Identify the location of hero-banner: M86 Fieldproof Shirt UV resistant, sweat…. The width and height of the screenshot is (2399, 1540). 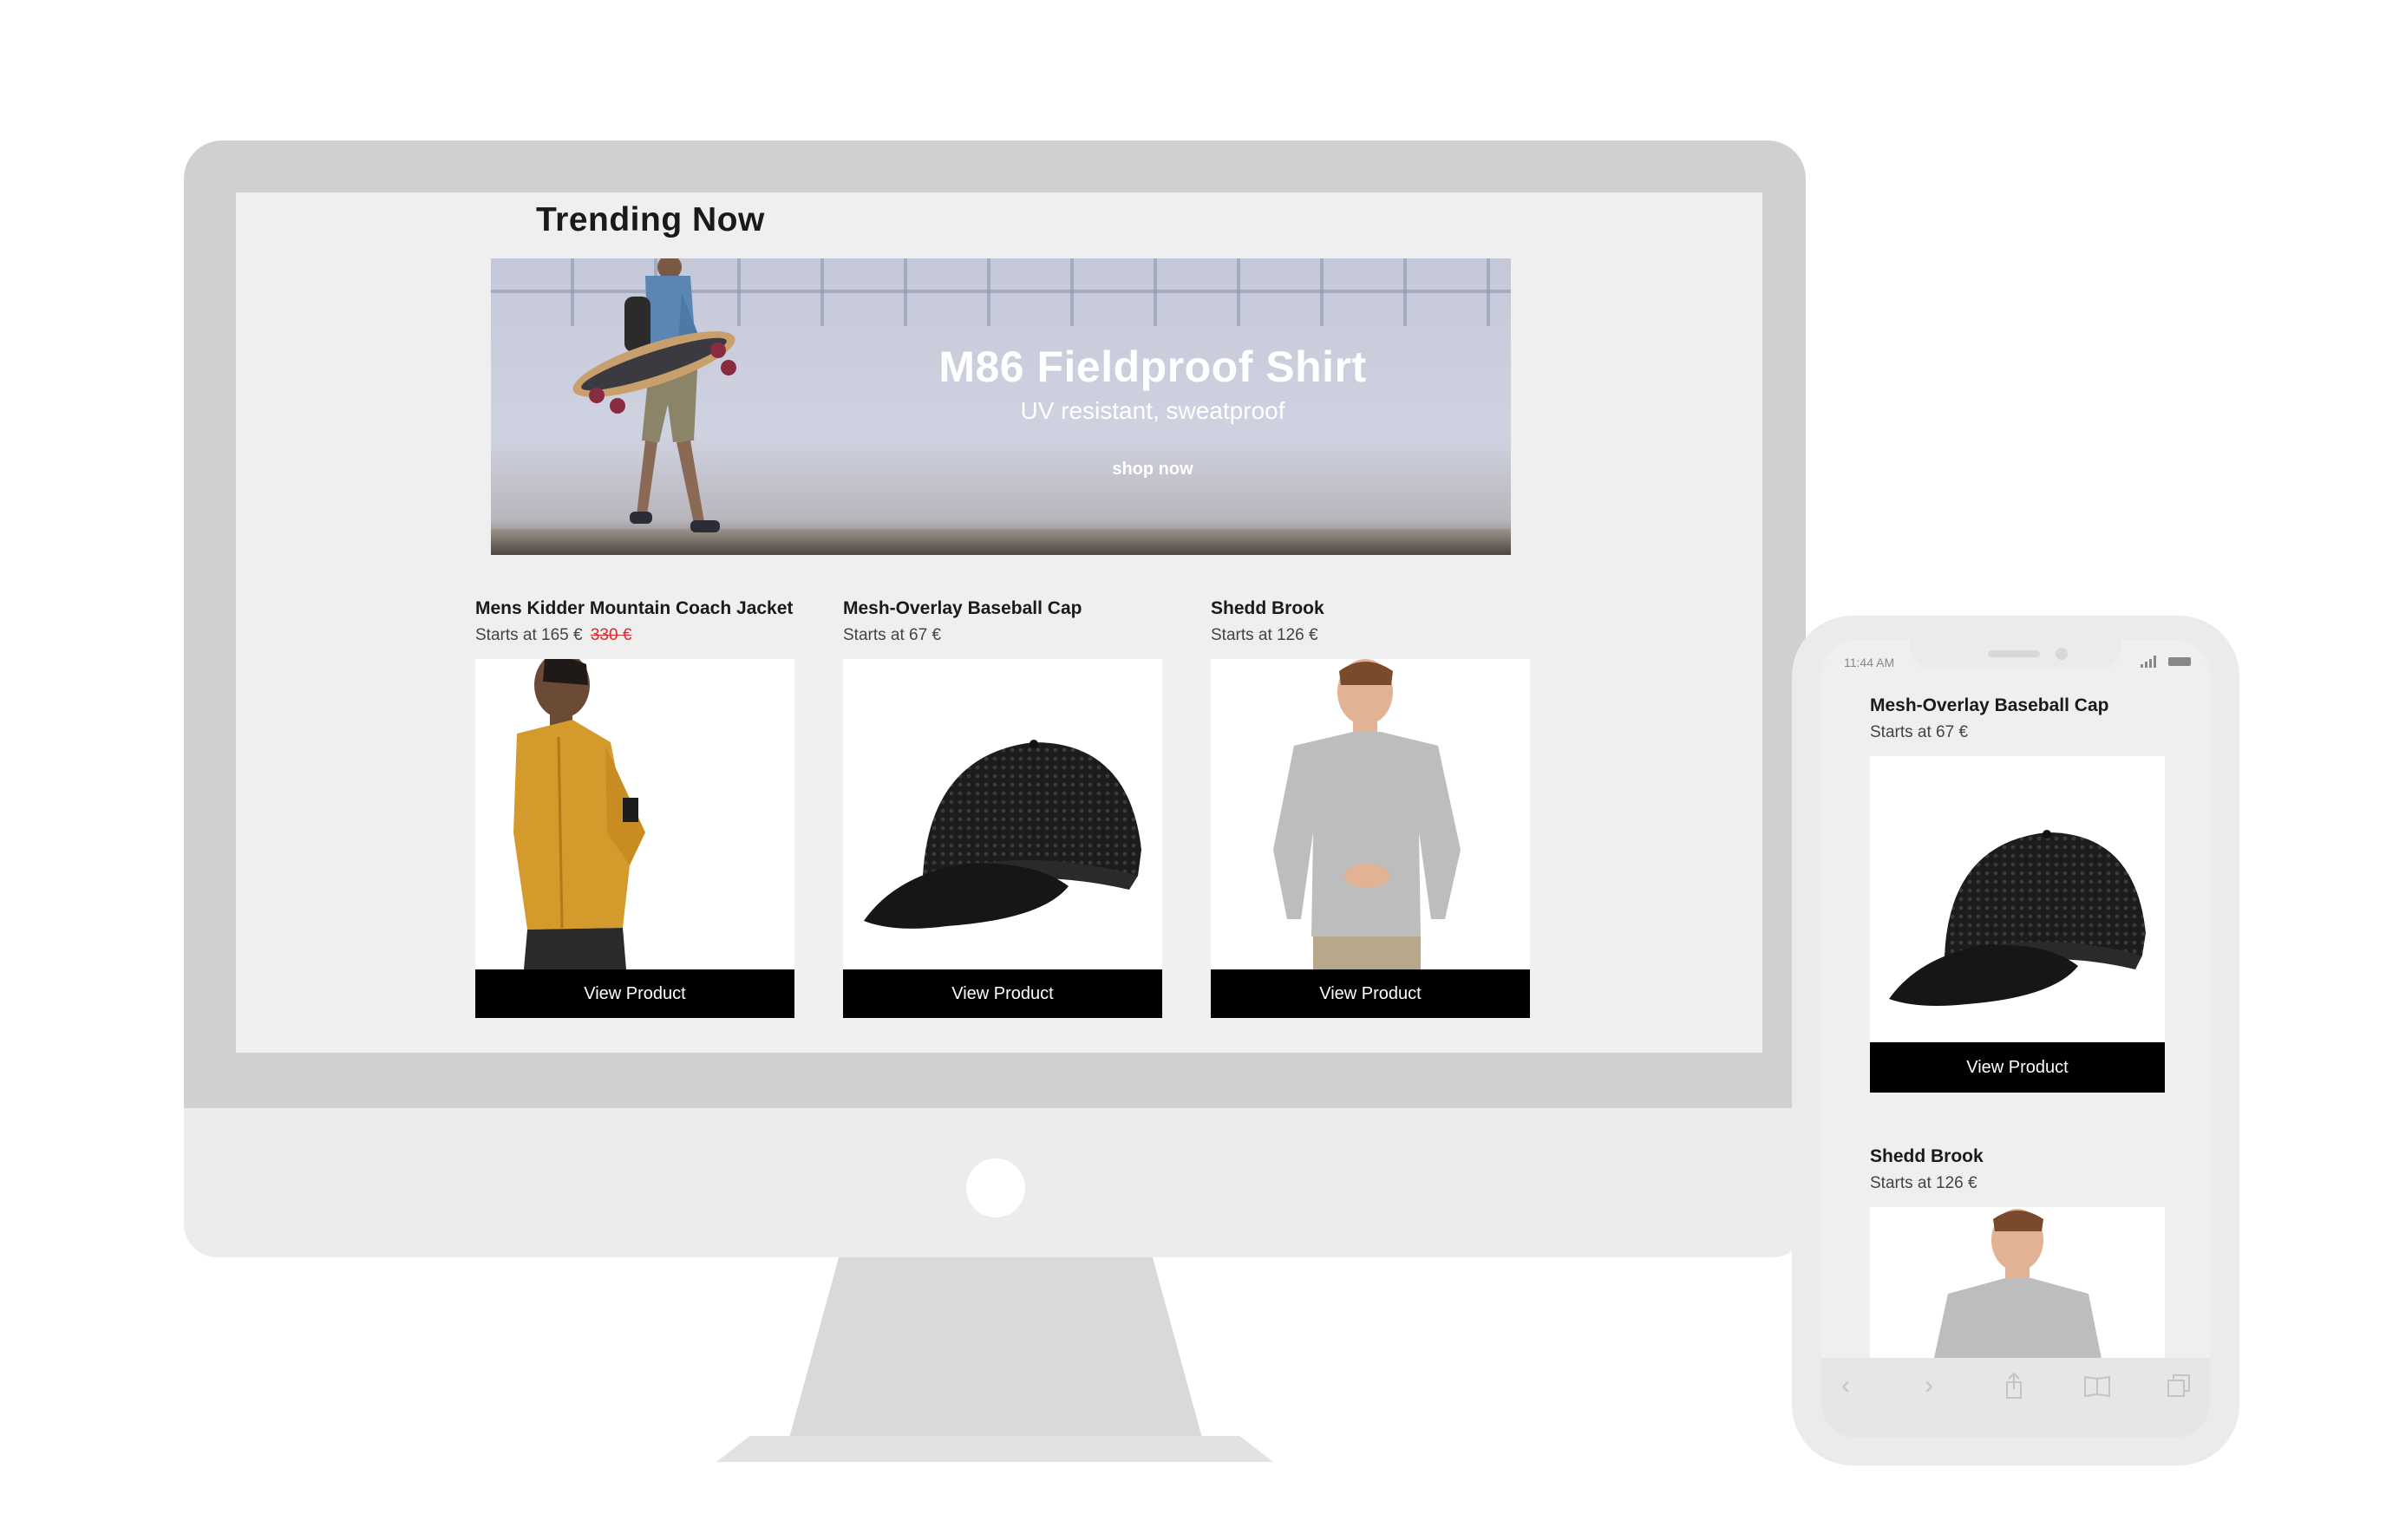
(1001, 406).